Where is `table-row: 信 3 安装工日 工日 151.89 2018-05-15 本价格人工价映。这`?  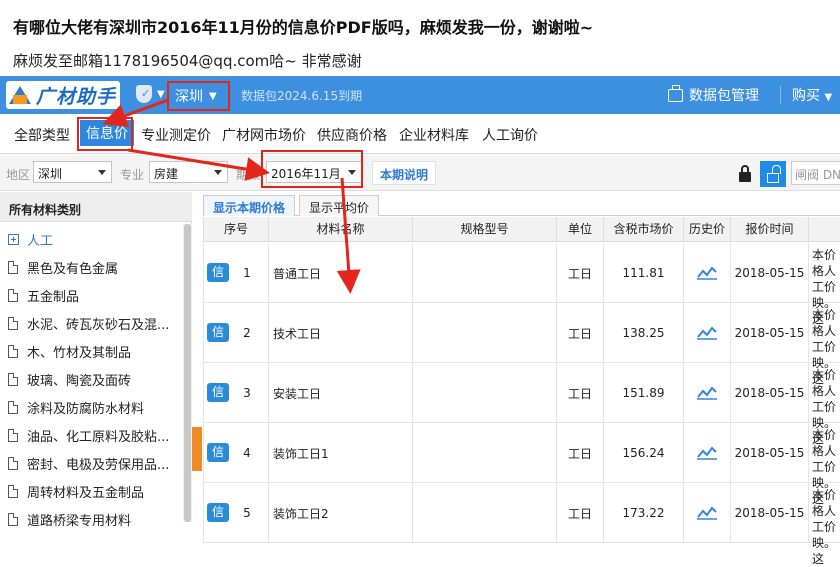
table-row: 信 3 安装工日 工日 151.89 2018-05-15 本价格人工价映。这 is located at coordinates (521, 404).